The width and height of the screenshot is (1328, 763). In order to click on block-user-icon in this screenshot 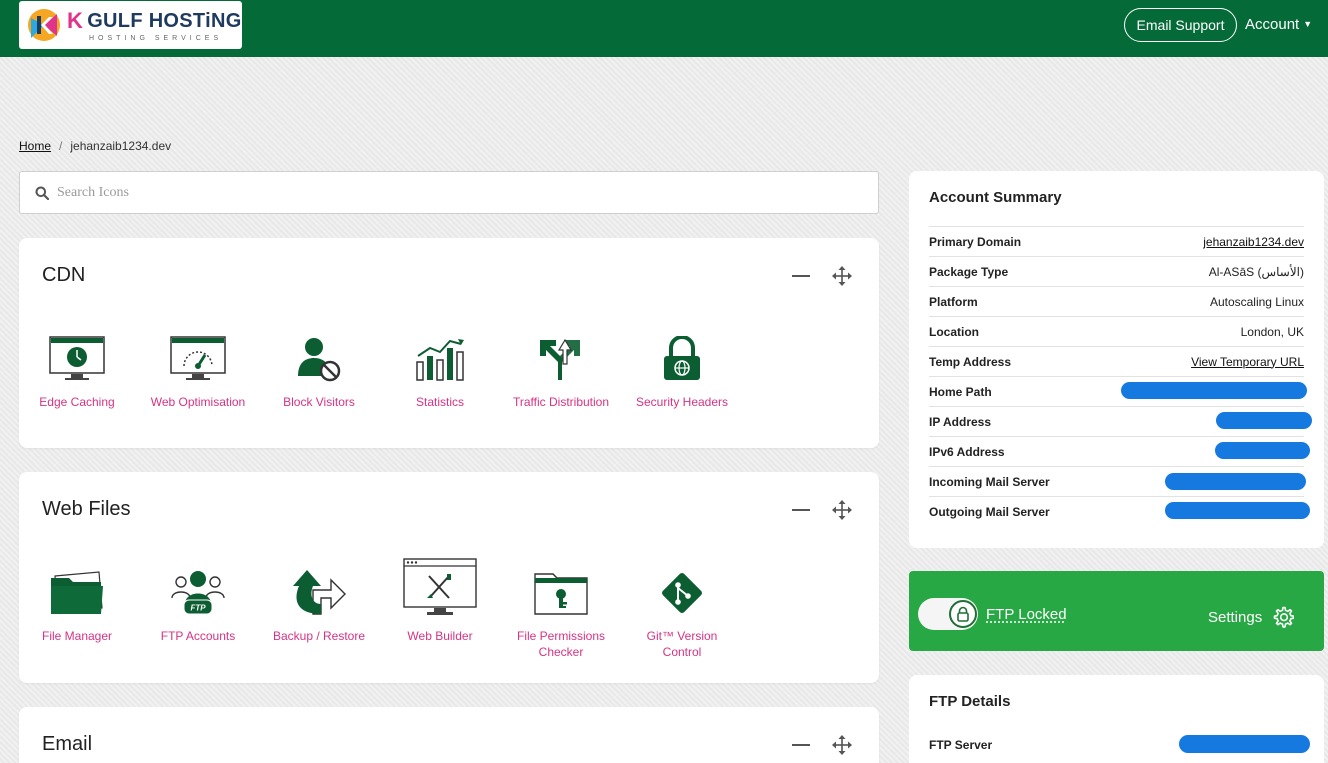, I will do `click(319, 360)`.